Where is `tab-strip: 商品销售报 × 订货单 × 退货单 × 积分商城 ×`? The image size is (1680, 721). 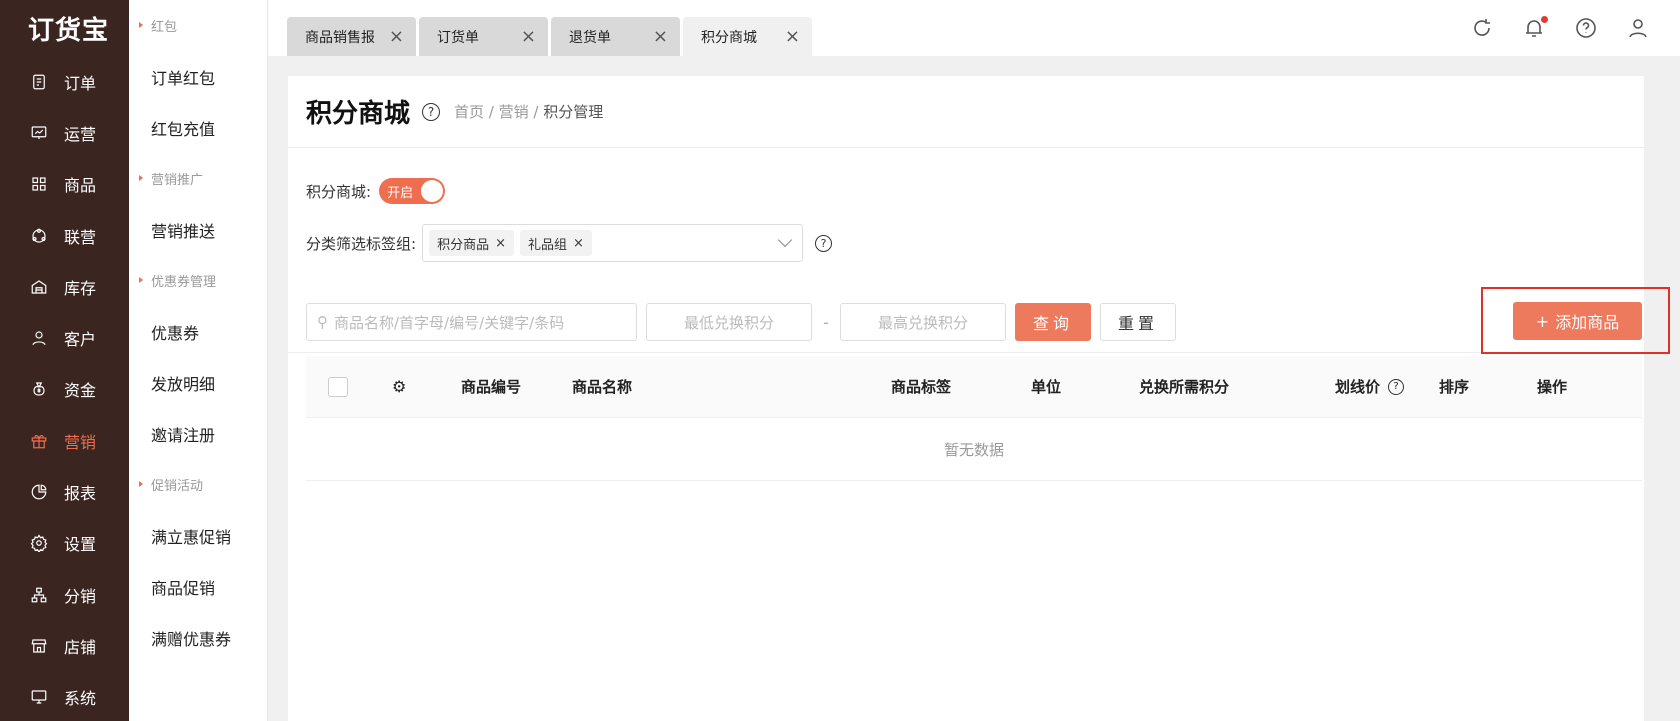 tab-strip: 商品销售报 × 订货单 × 退货单 × 积分商城 × is located at coordinates (549, 36).